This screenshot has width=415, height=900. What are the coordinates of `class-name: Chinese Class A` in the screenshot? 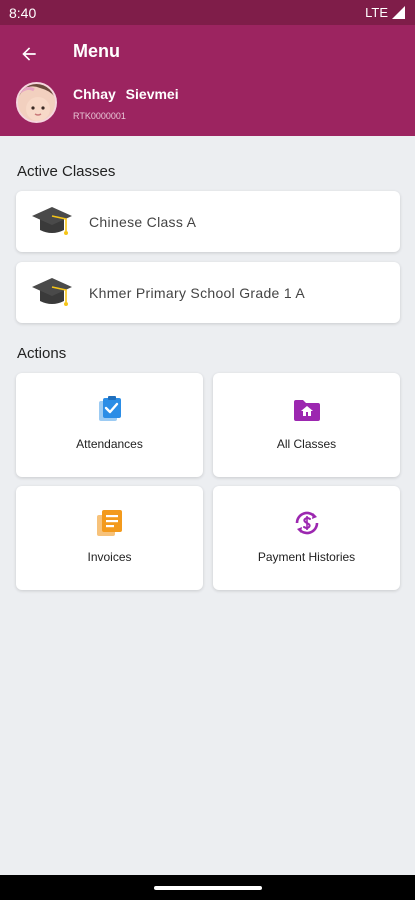 It's located at (143, 221).